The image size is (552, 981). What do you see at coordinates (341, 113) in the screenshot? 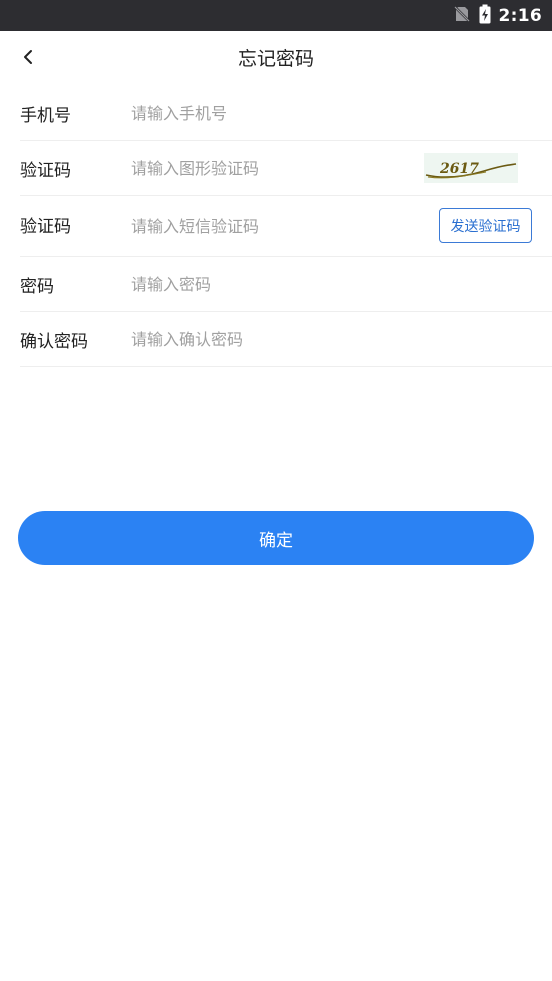
I see `phone-input` at bounding box center [341, 113].